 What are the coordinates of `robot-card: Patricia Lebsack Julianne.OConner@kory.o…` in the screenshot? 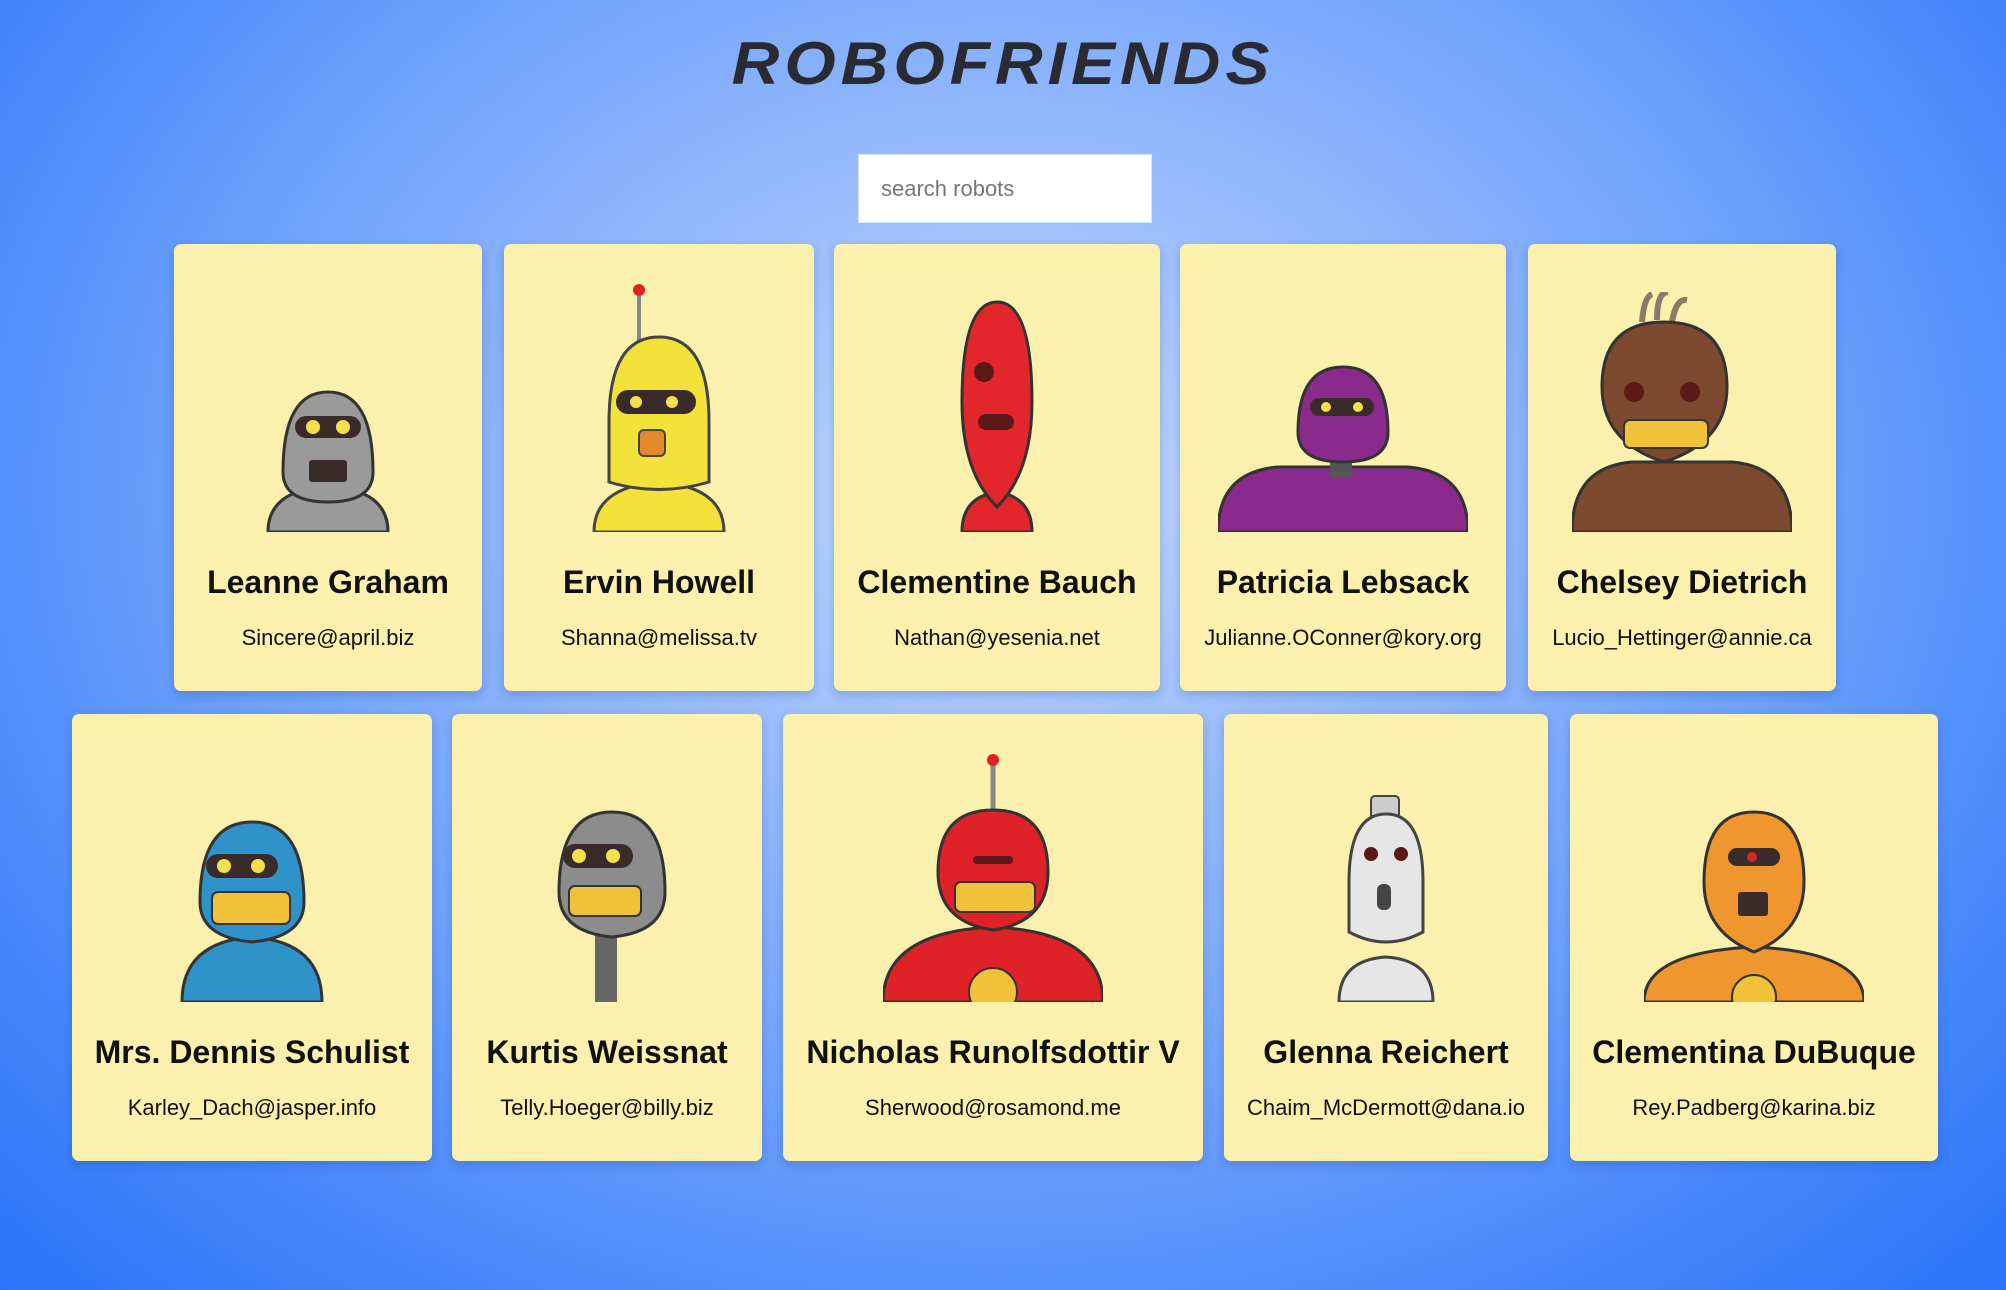 It's located at (1343, 467).